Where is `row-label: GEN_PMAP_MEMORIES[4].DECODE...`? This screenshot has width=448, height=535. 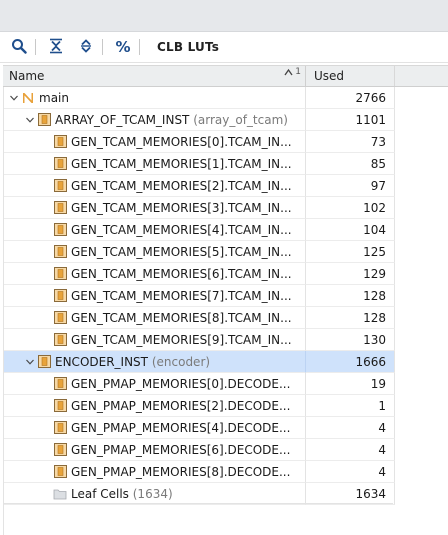 row-label: GEN_PMAP_MEMORIES[4].DECODE... is located at coordinates (181, 427).